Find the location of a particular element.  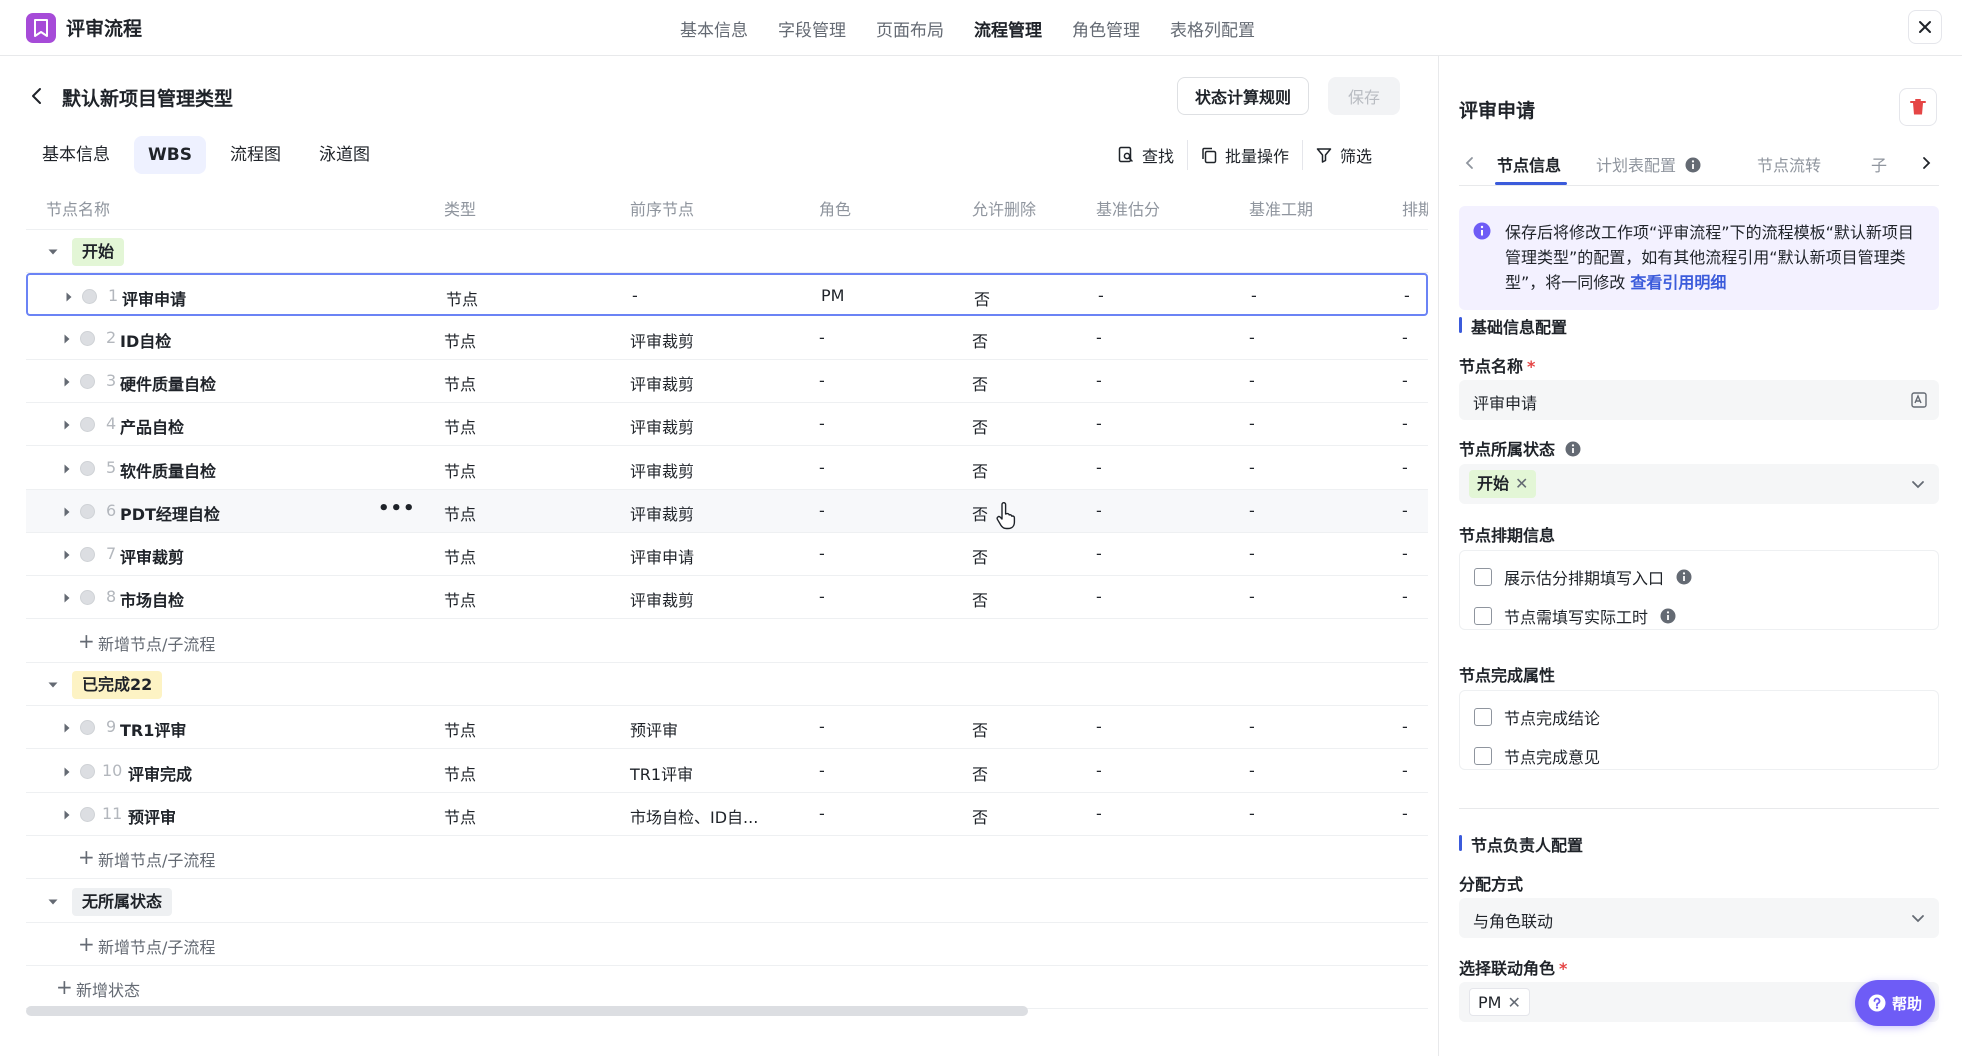

nav-table-column-config: 表格列配置 is located at coordinates (1212, 28).